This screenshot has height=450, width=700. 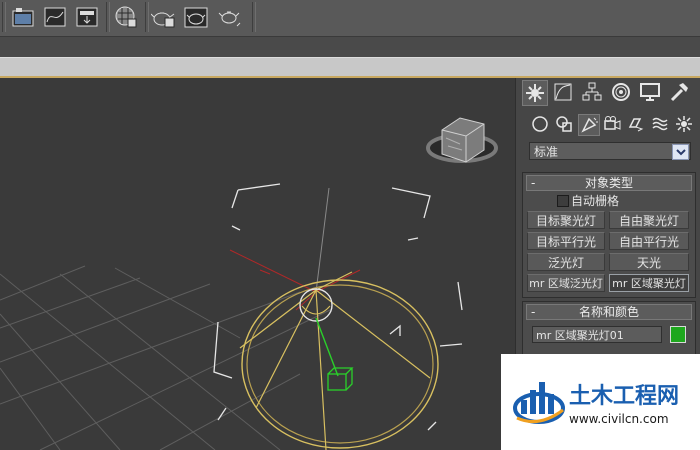 What do you see at coordinates (595, 201) in the screenshot?
I see `auto-grid-label: 自动栅格` at bounding box center [595, 201].